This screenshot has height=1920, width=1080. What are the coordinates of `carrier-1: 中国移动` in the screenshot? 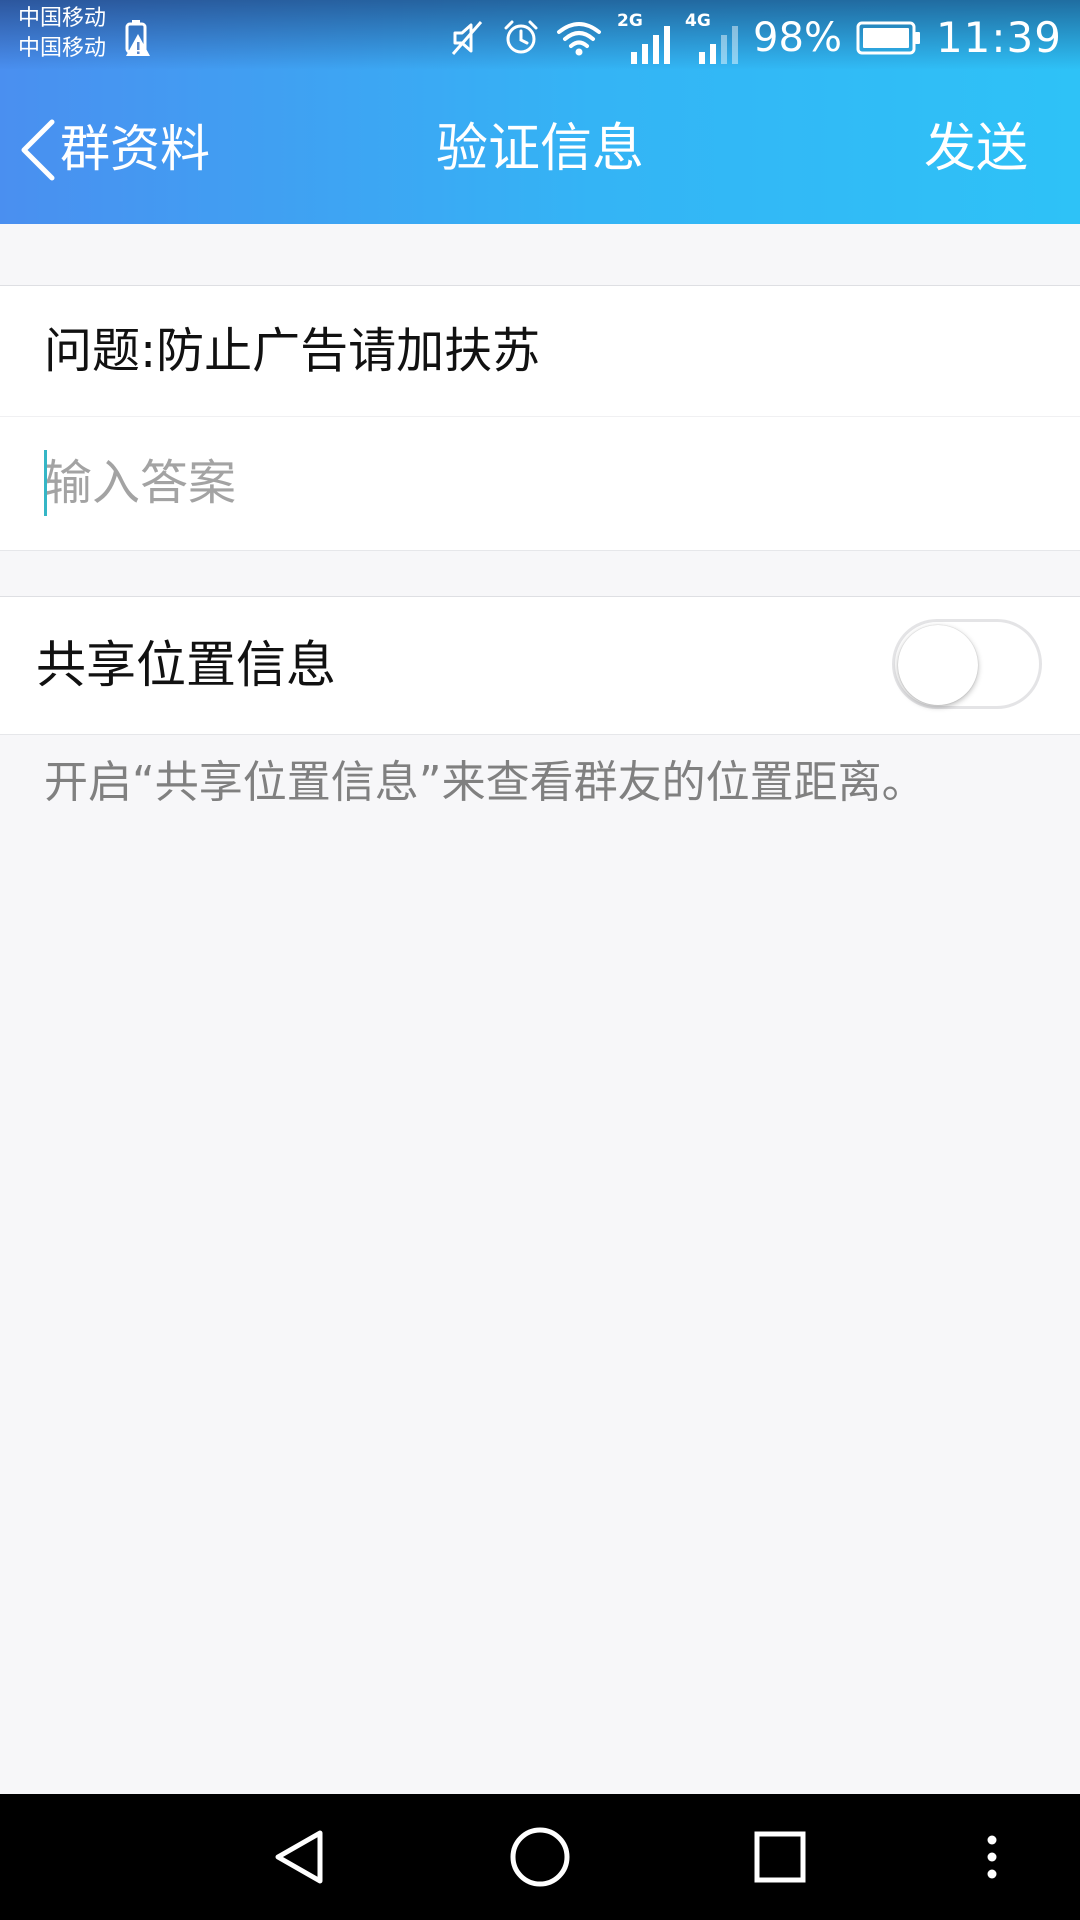 It's located at (62, 18).